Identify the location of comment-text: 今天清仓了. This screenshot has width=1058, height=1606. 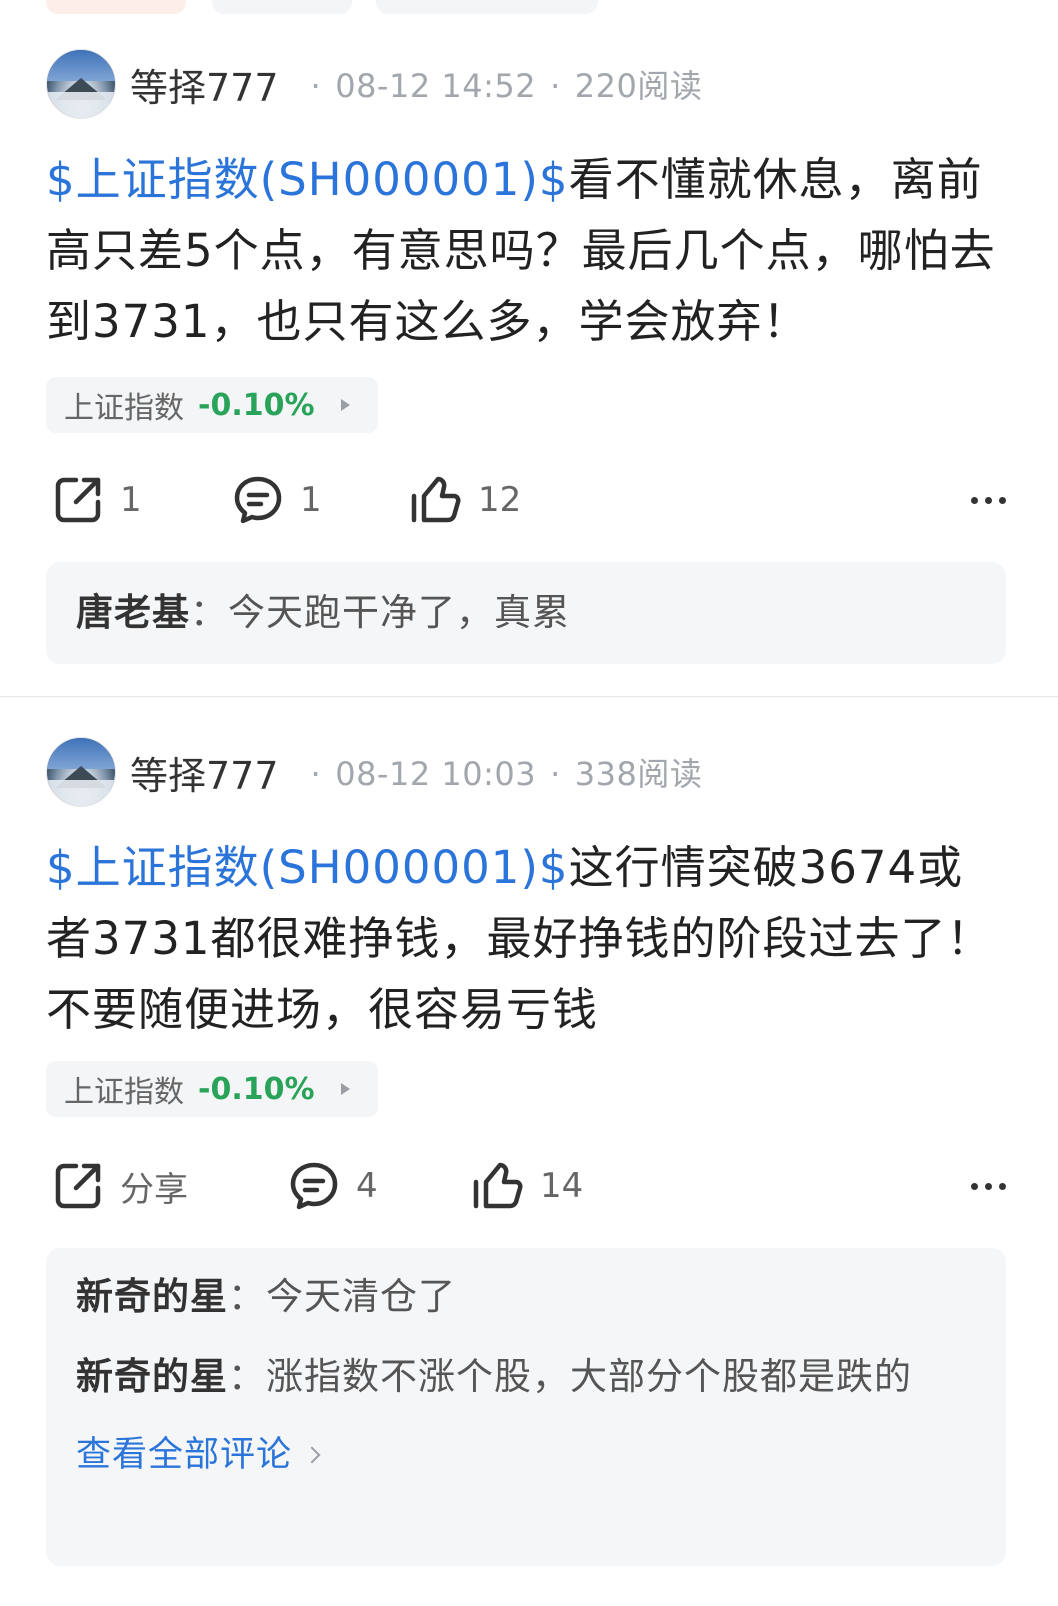
(361, 1296).